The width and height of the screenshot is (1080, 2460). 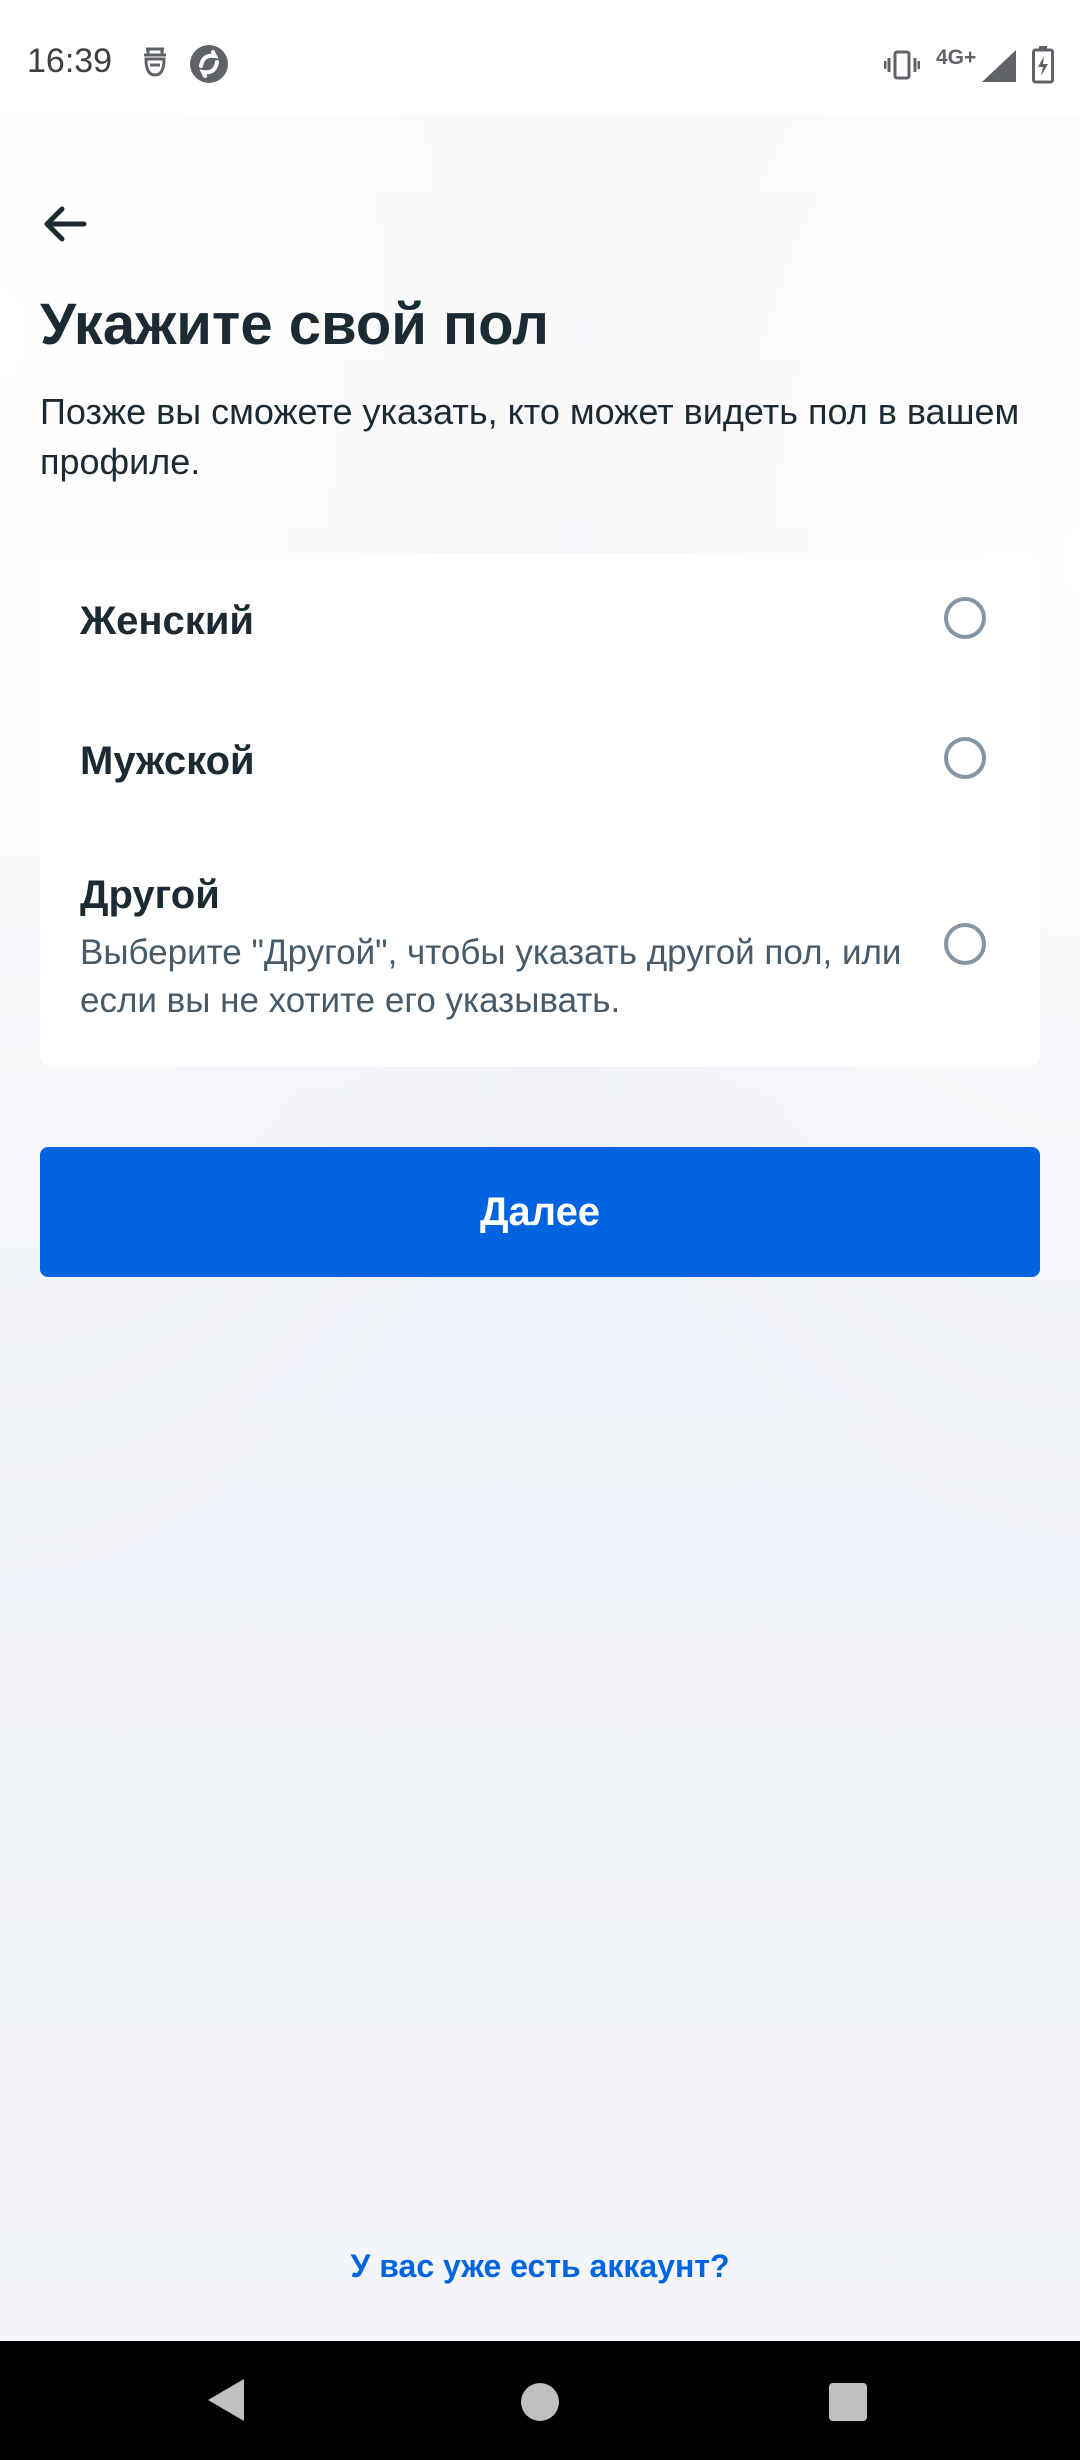 I want to click on radio-male, so click(x=965, y=758).